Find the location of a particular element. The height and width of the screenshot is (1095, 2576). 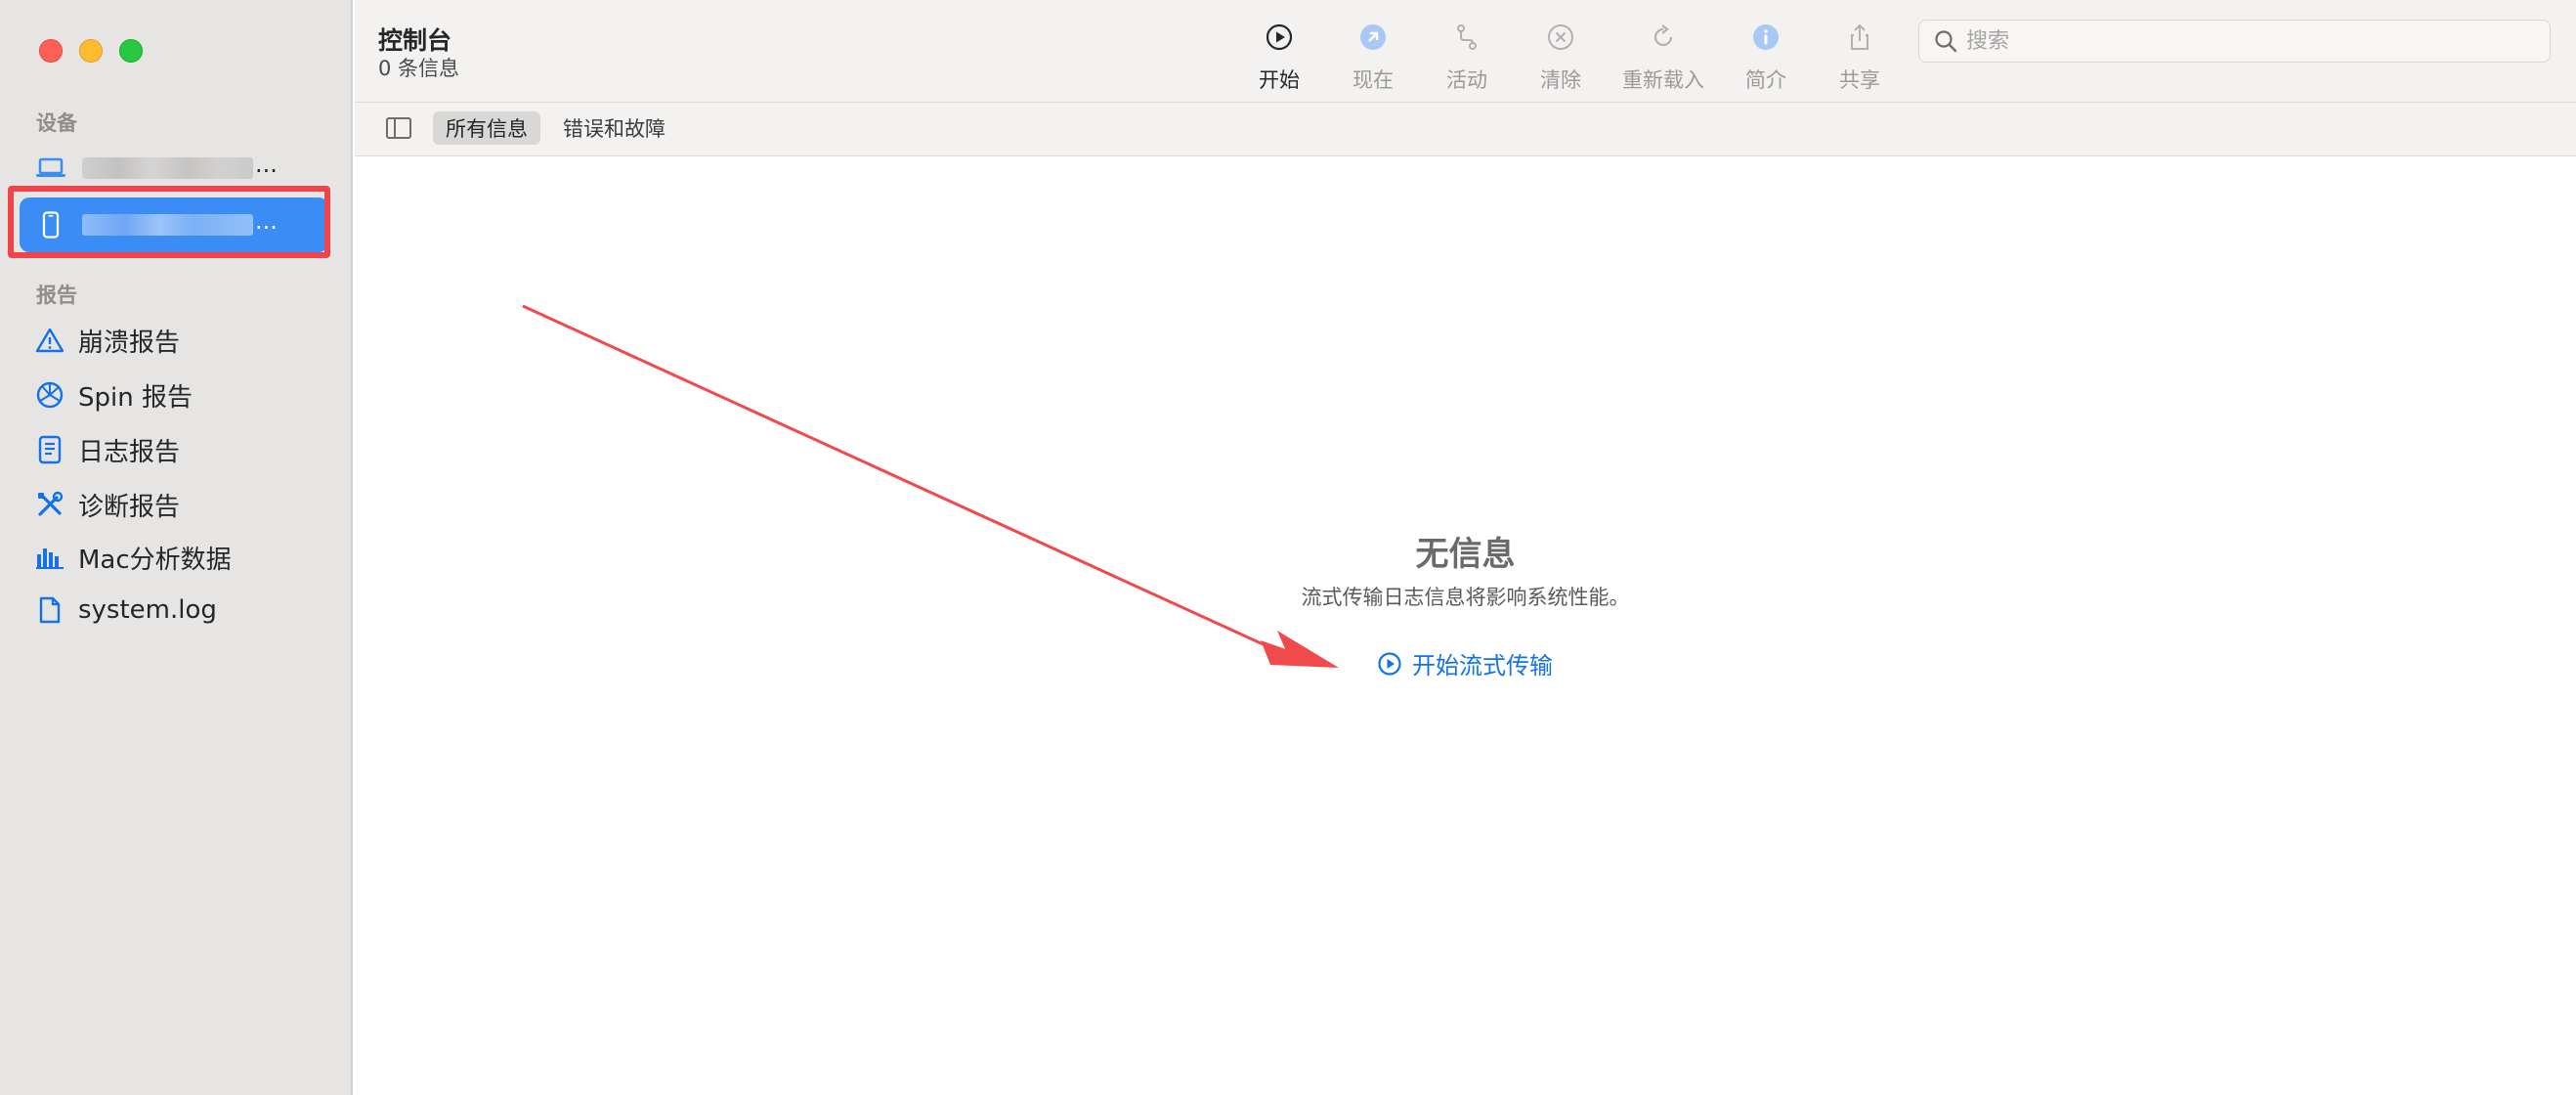

file-icon is located at coordinates (49, 610).